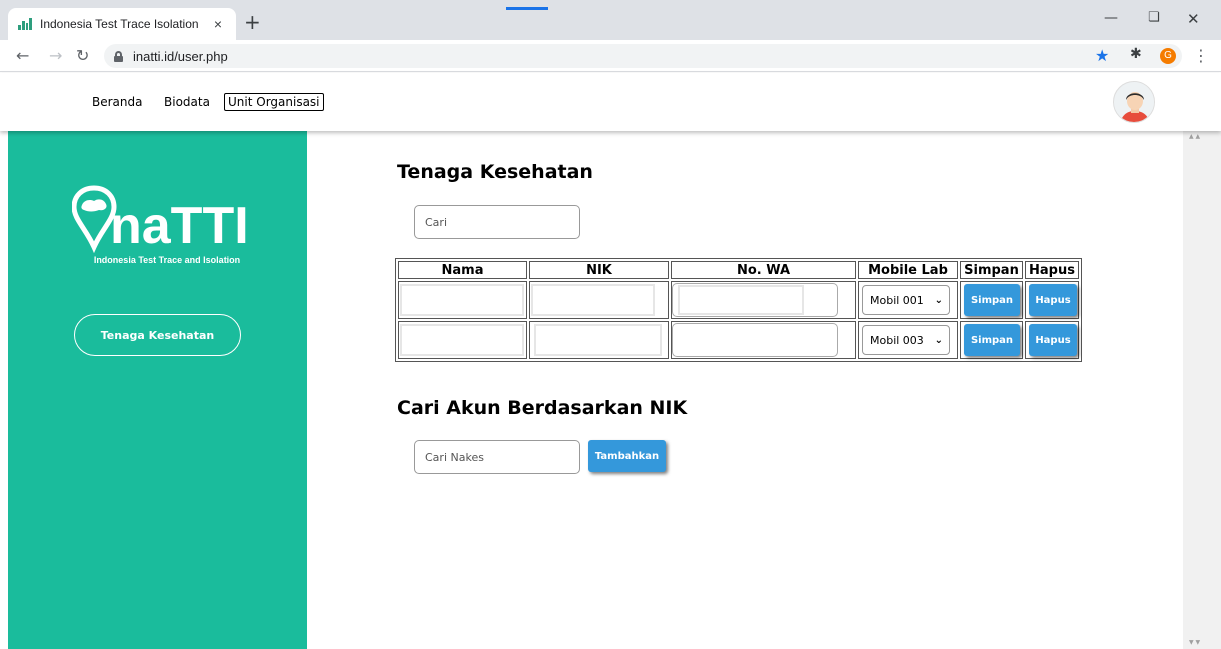 Image resolution: width=1221 pixels, height=649 pixels. I want to click on mobile-lab-select: Mobil 001 ⌄, so click(906, 300).